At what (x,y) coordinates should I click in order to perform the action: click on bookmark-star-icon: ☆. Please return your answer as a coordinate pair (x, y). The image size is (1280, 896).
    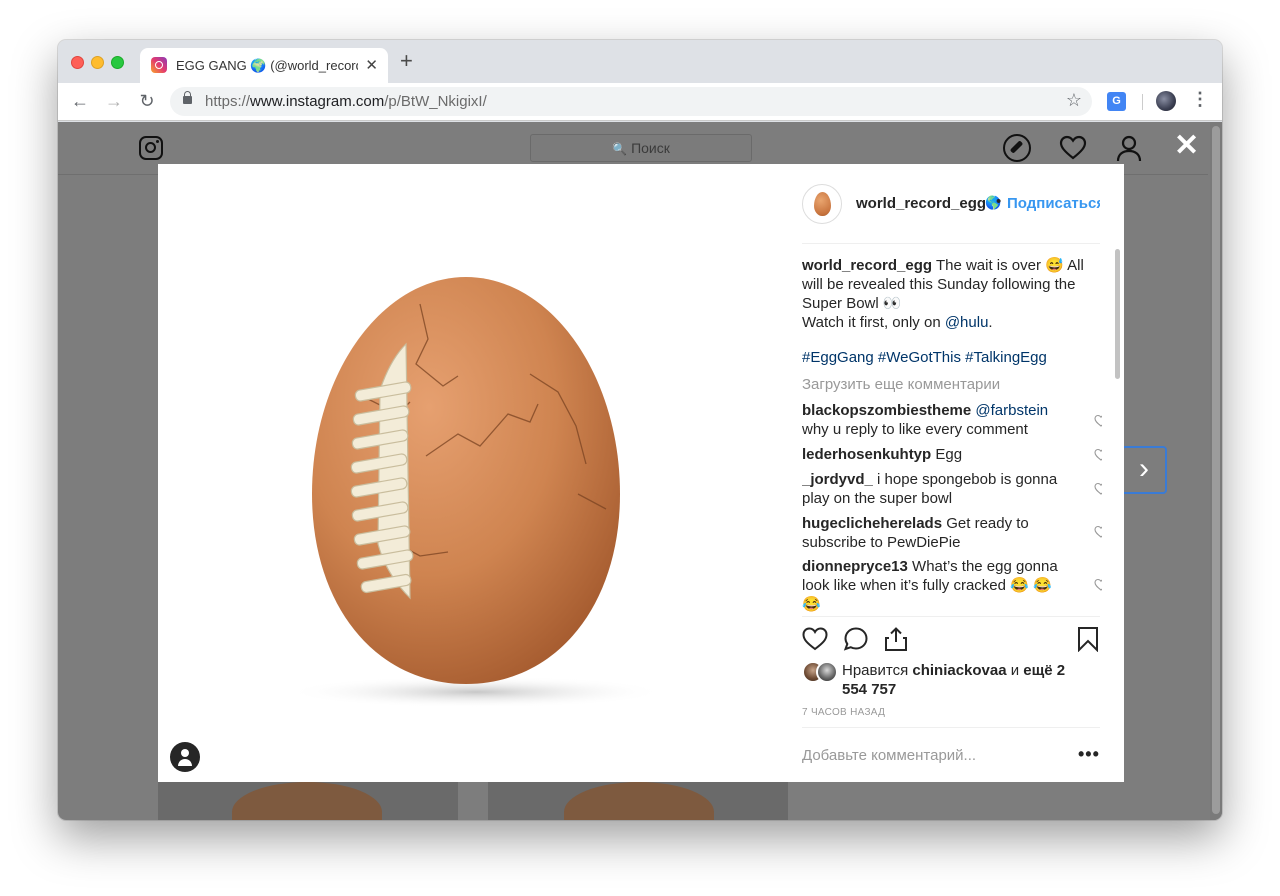
    Looking at the image, I should click on (1074, 100).